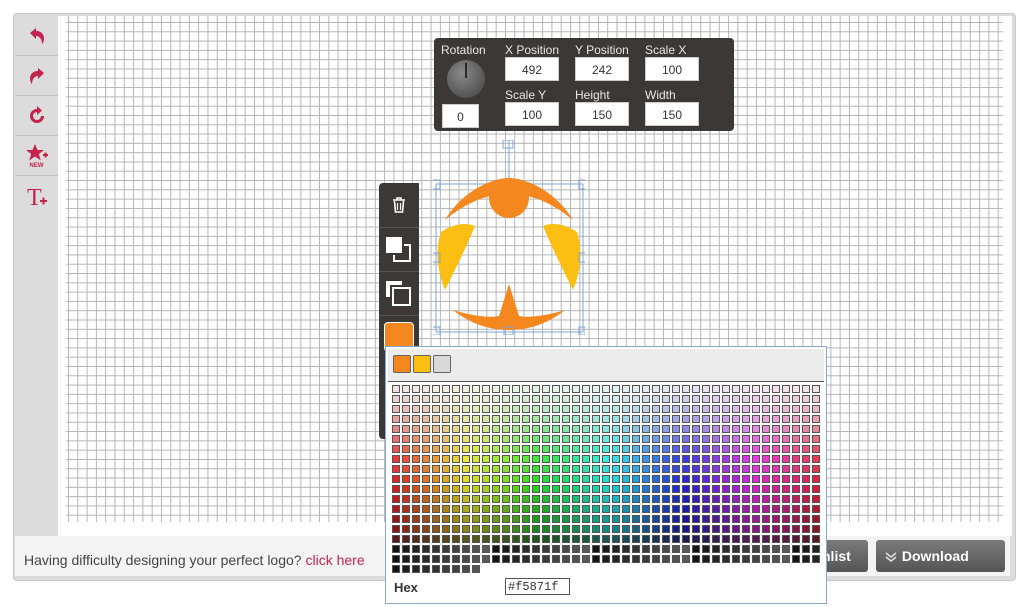 The width and height of the screenshot is (1027, 607). Describe the element at coordinates (532, 69) in the screenshot. I see `x-position-input: 492` at that location.